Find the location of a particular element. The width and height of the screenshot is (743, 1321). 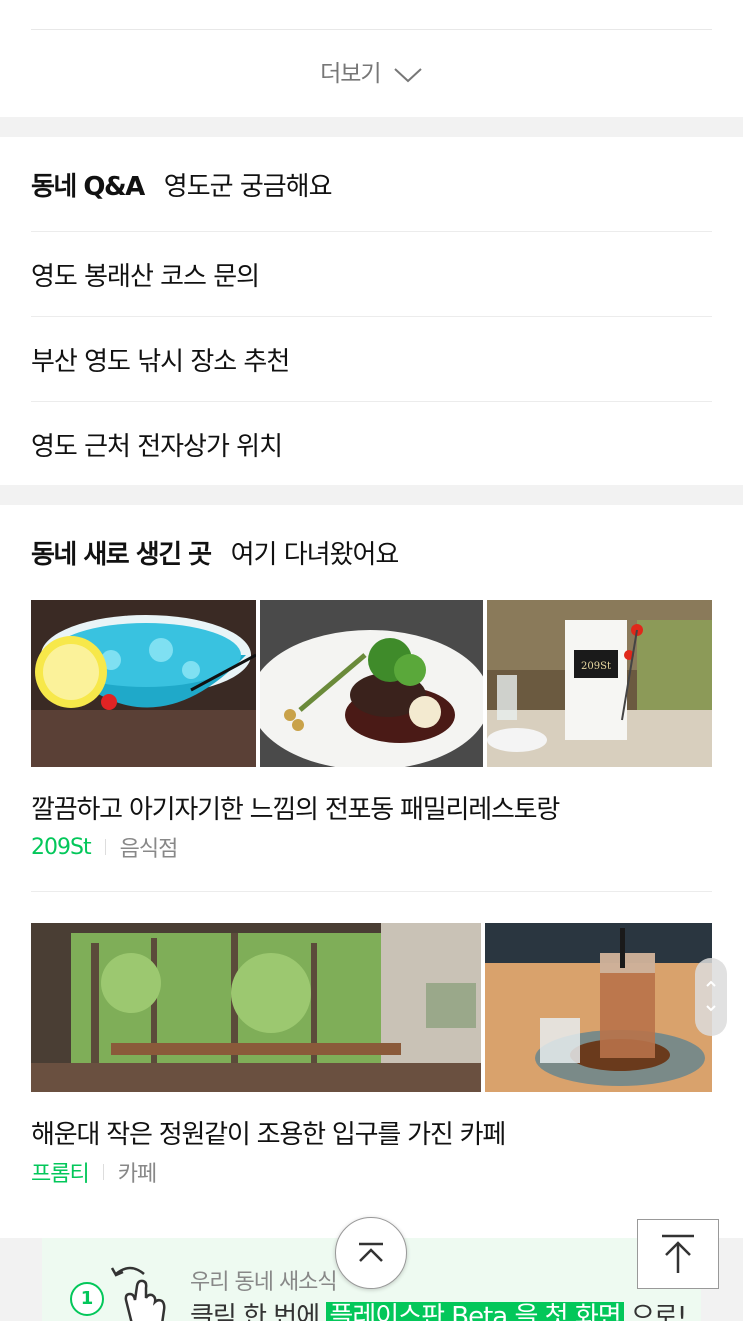

qa-subtitle: 영도군 궁금해요 is located at coordinates (248, 186).